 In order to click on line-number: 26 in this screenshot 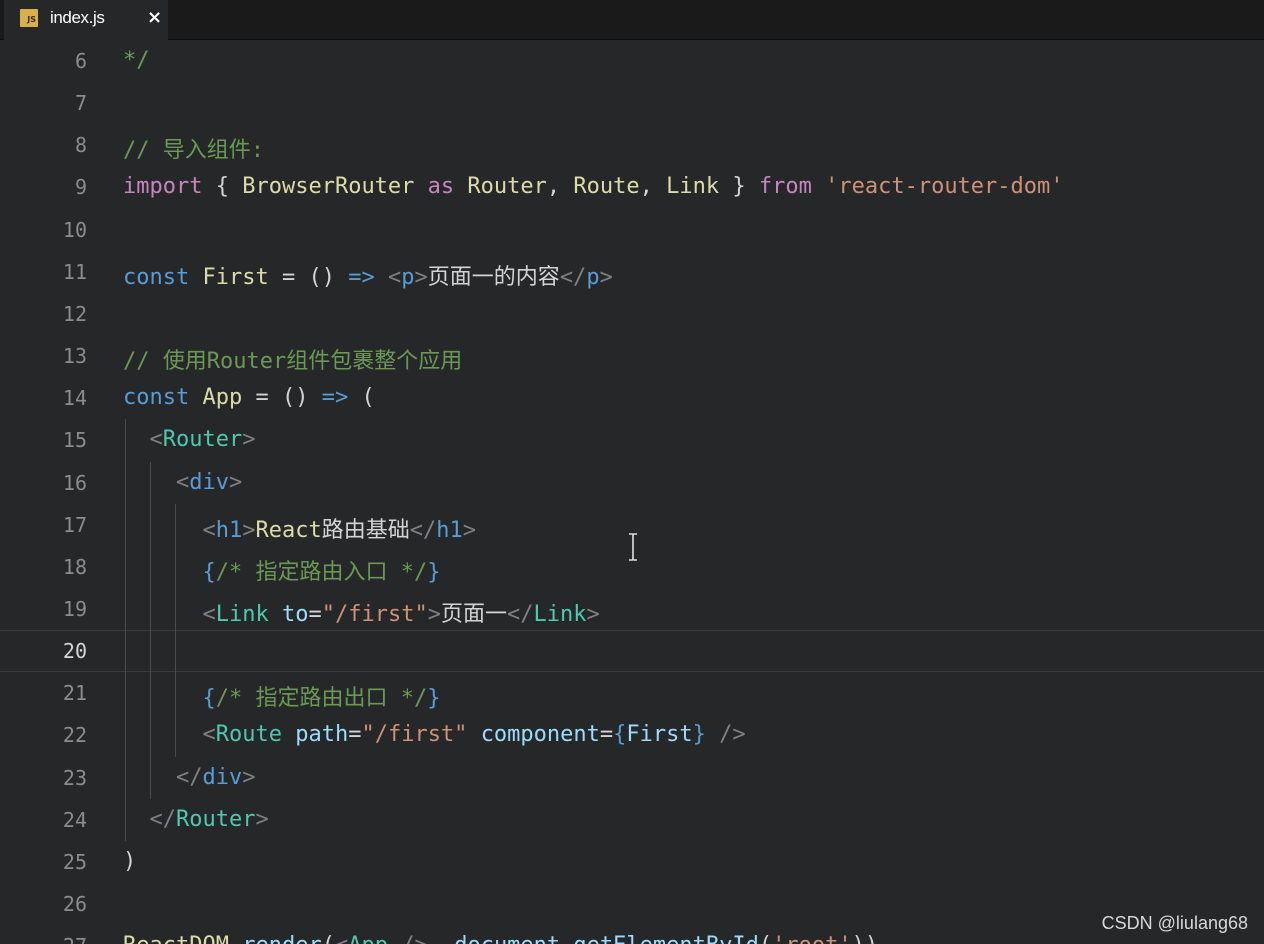, I will do `click(74, 904)`.